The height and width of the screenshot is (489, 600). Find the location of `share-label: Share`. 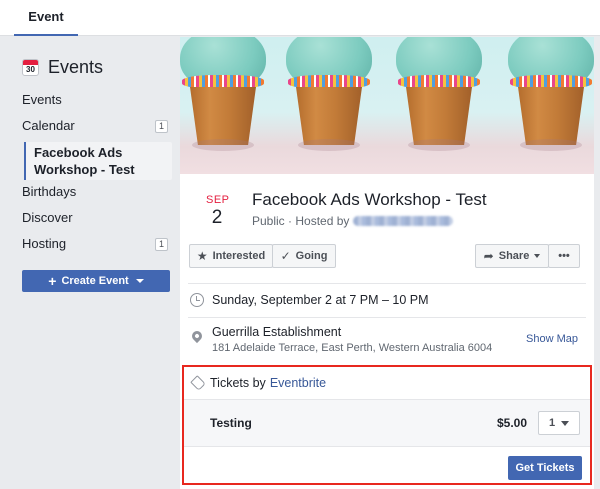

share-label: Share is located at coordinates (514, 256).